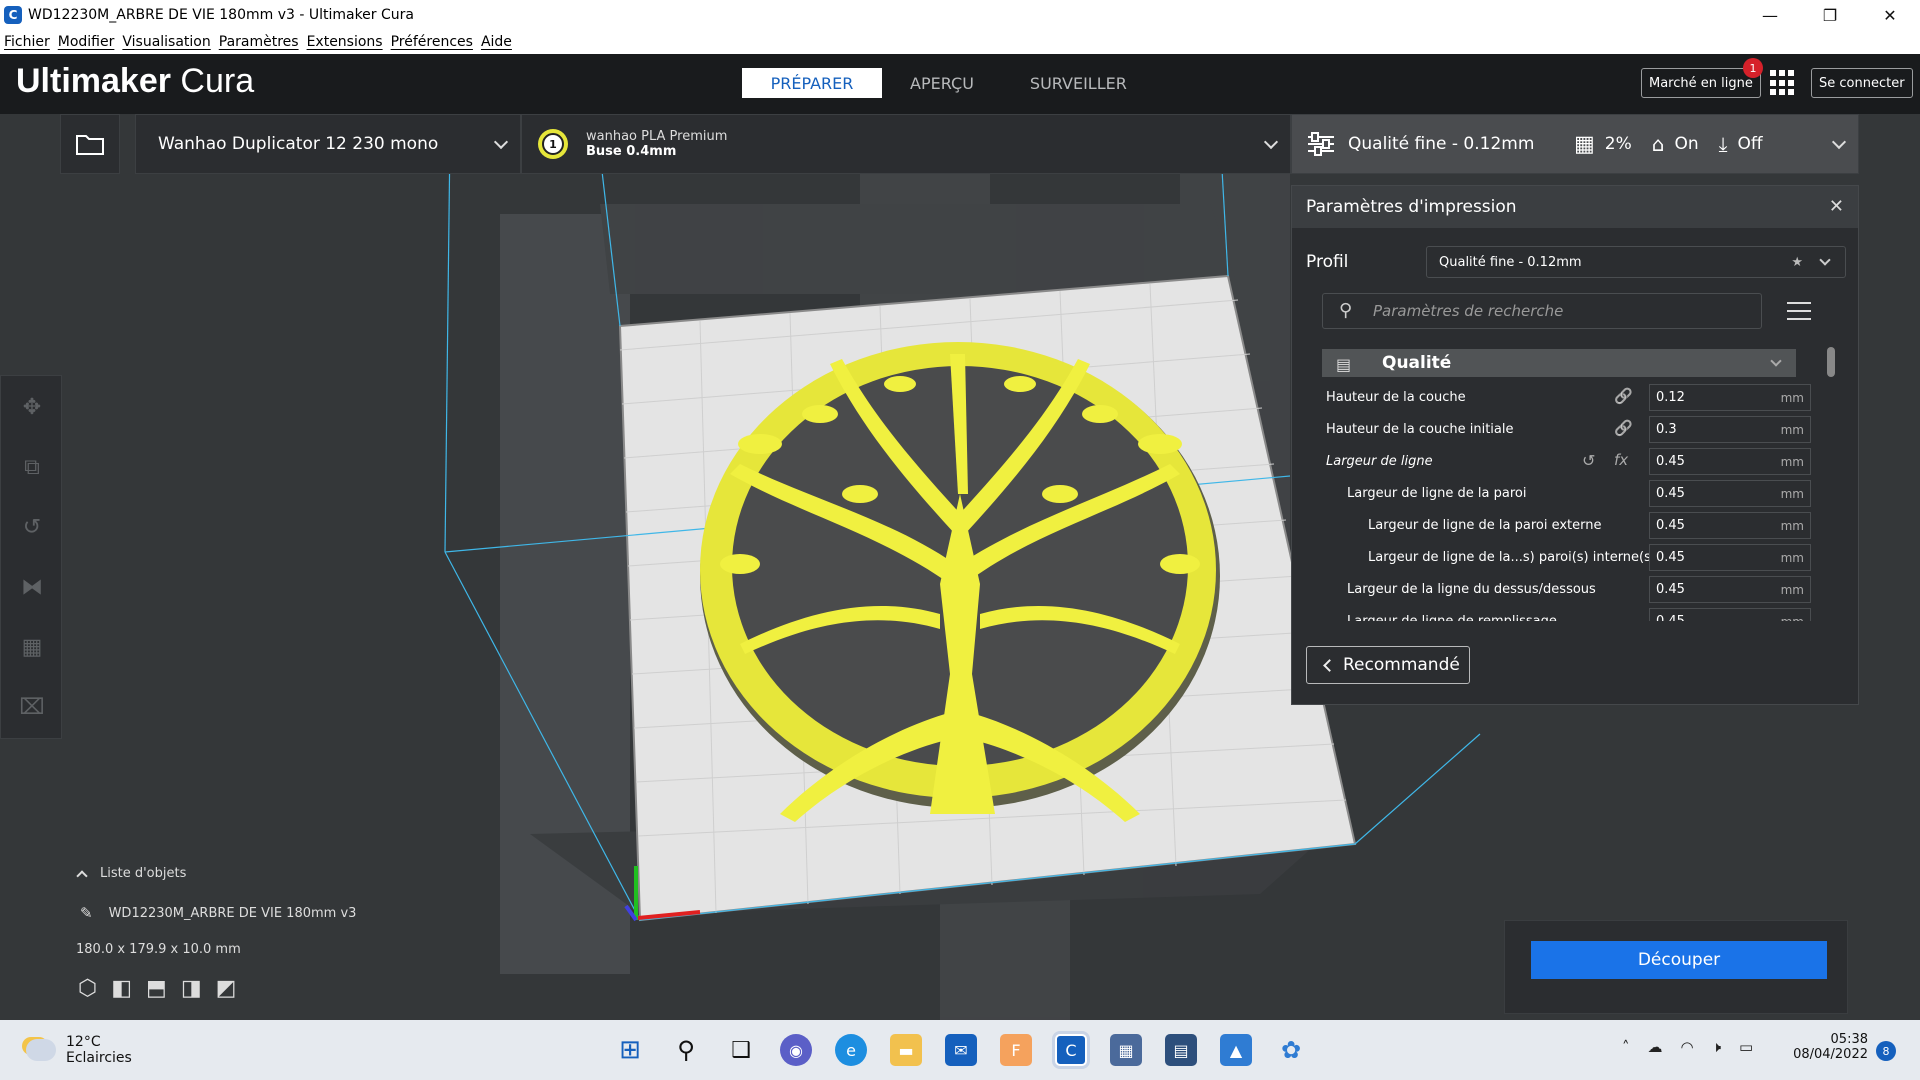 The height and width of the screenshot is (1080, 1920). What do you see at coordinates (741, 1050) in the screenshot?
I see `task-view-icon: ❑` at bounding box center [741, 1050].